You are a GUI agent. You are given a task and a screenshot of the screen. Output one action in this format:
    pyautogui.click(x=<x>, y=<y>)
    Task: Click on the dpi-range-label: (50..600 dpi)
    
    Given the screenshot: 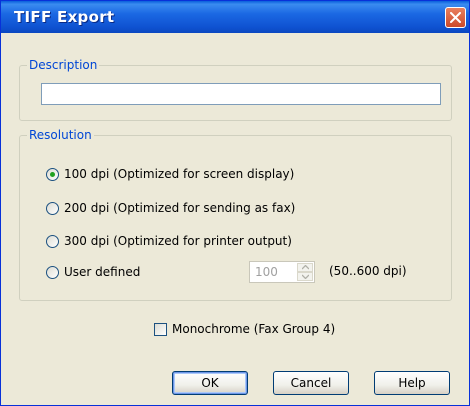 What is the action you would take?
    pyautogui.click(x=368, y=271)
    